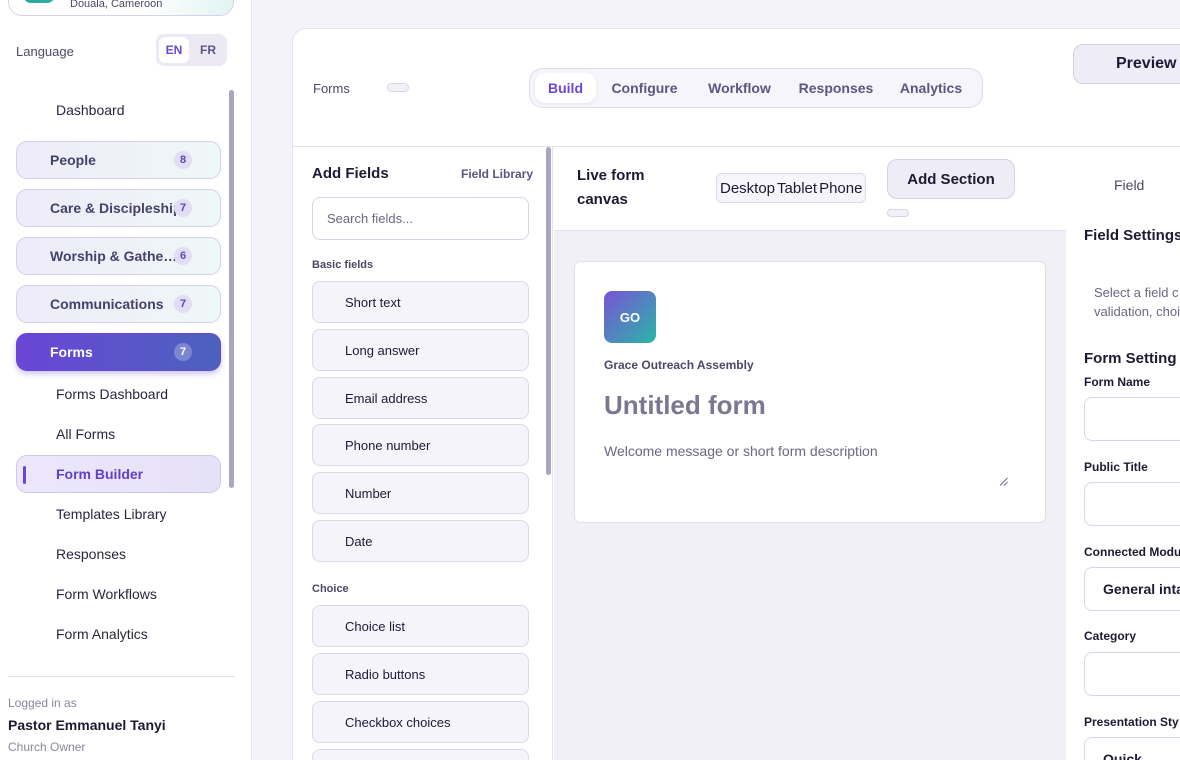  What do you see at coordinates (107, 304) in the screenshot?
I see `nav-group-label: Communications` at bounding box center [107, 304].